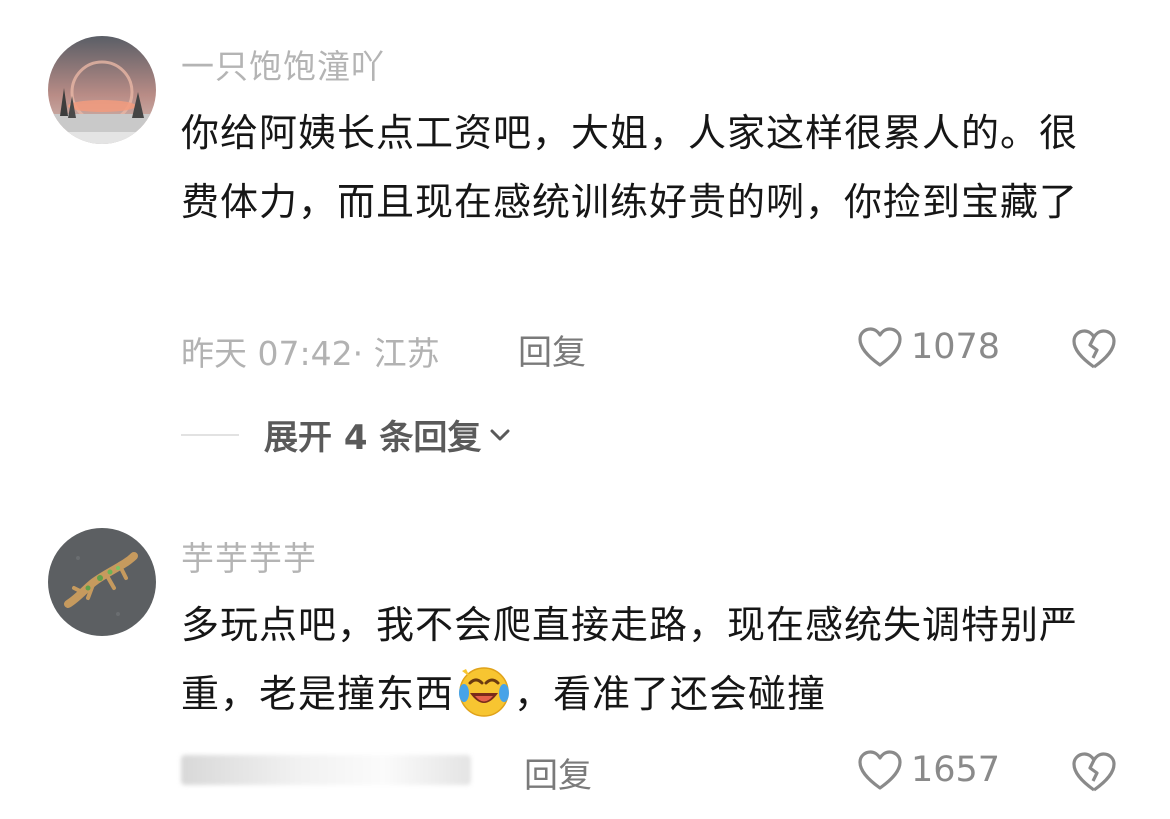 The width and height of the screenshot is (1170, 819). I want to click on username: 芋芋芋芋, so click(249, 556).